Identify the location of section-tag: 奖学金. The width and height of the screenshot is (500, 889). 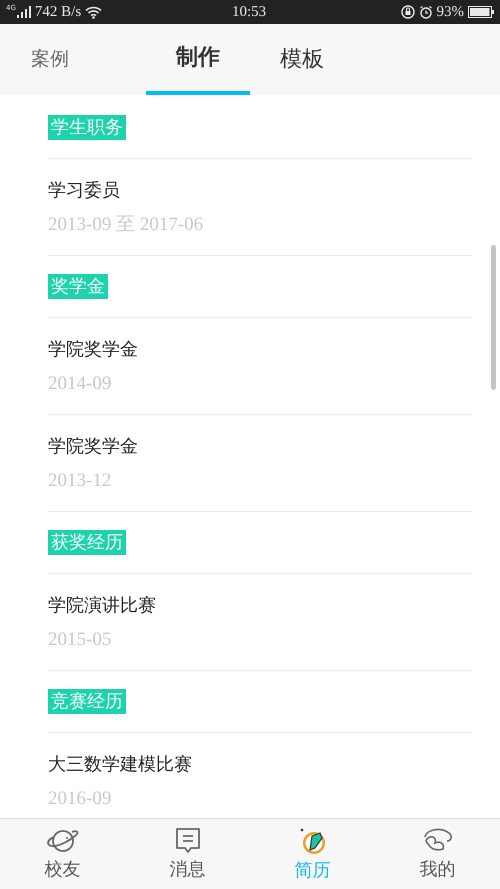
(78, 286).